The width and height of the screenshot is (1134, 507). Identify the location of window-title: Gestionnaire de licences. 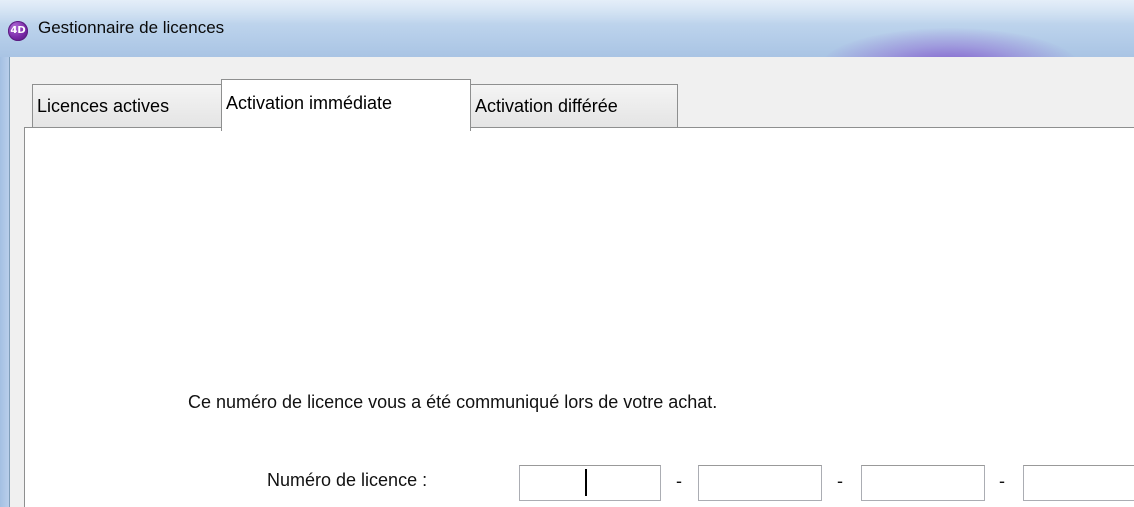
(131, 27).